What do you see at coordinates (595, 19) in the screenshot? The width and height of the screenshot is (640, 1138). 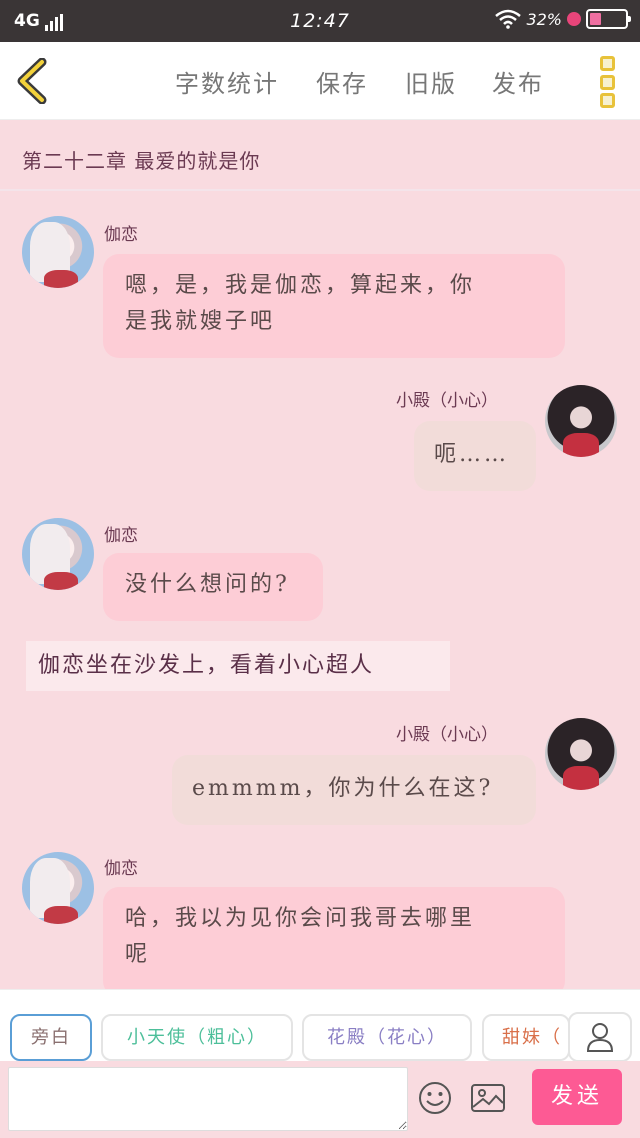 I see `battery-fill` at bounding box center [595, 19].